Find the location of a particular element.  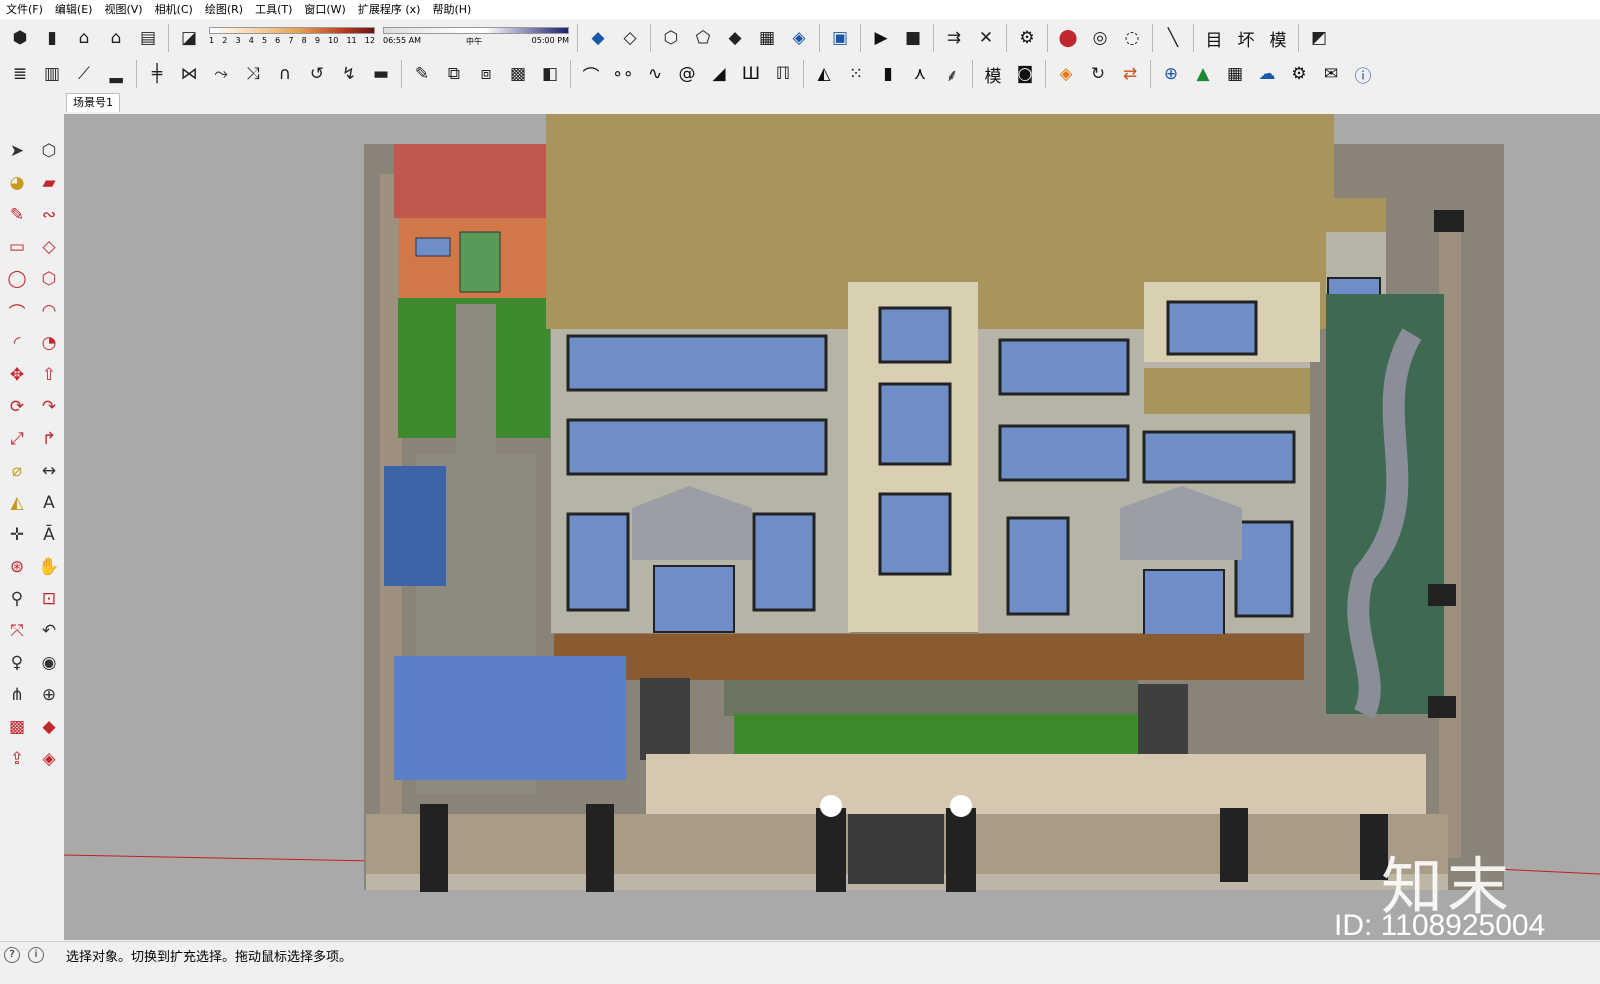

warehouse-icon: ▩ is located at coordinates (17, 727).